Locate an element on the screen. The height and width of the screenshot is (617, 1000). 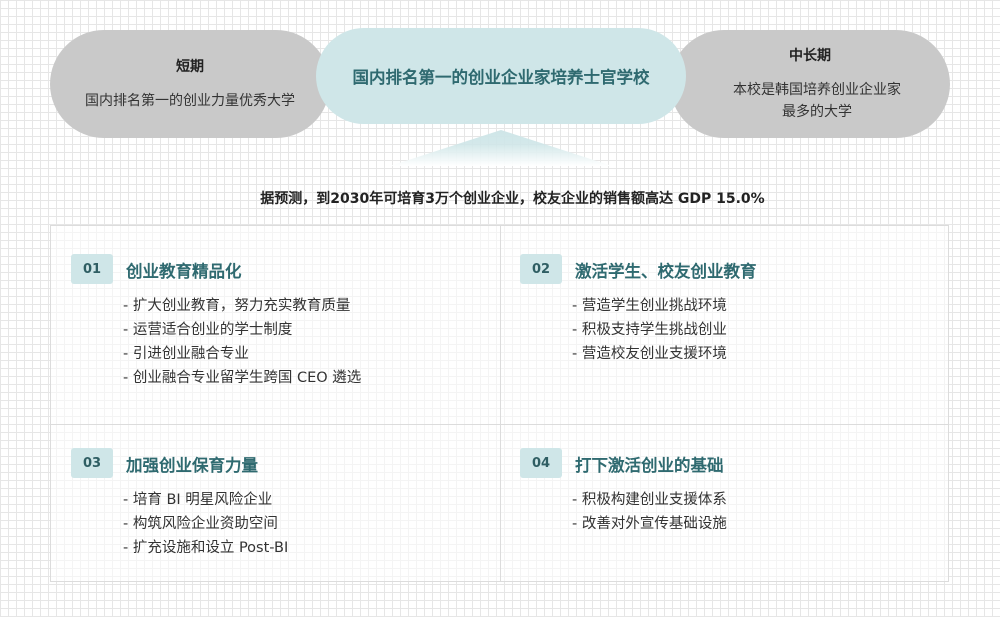
list-item: 培育 BI 明星风险企业 is located at coordinates (205, 500).